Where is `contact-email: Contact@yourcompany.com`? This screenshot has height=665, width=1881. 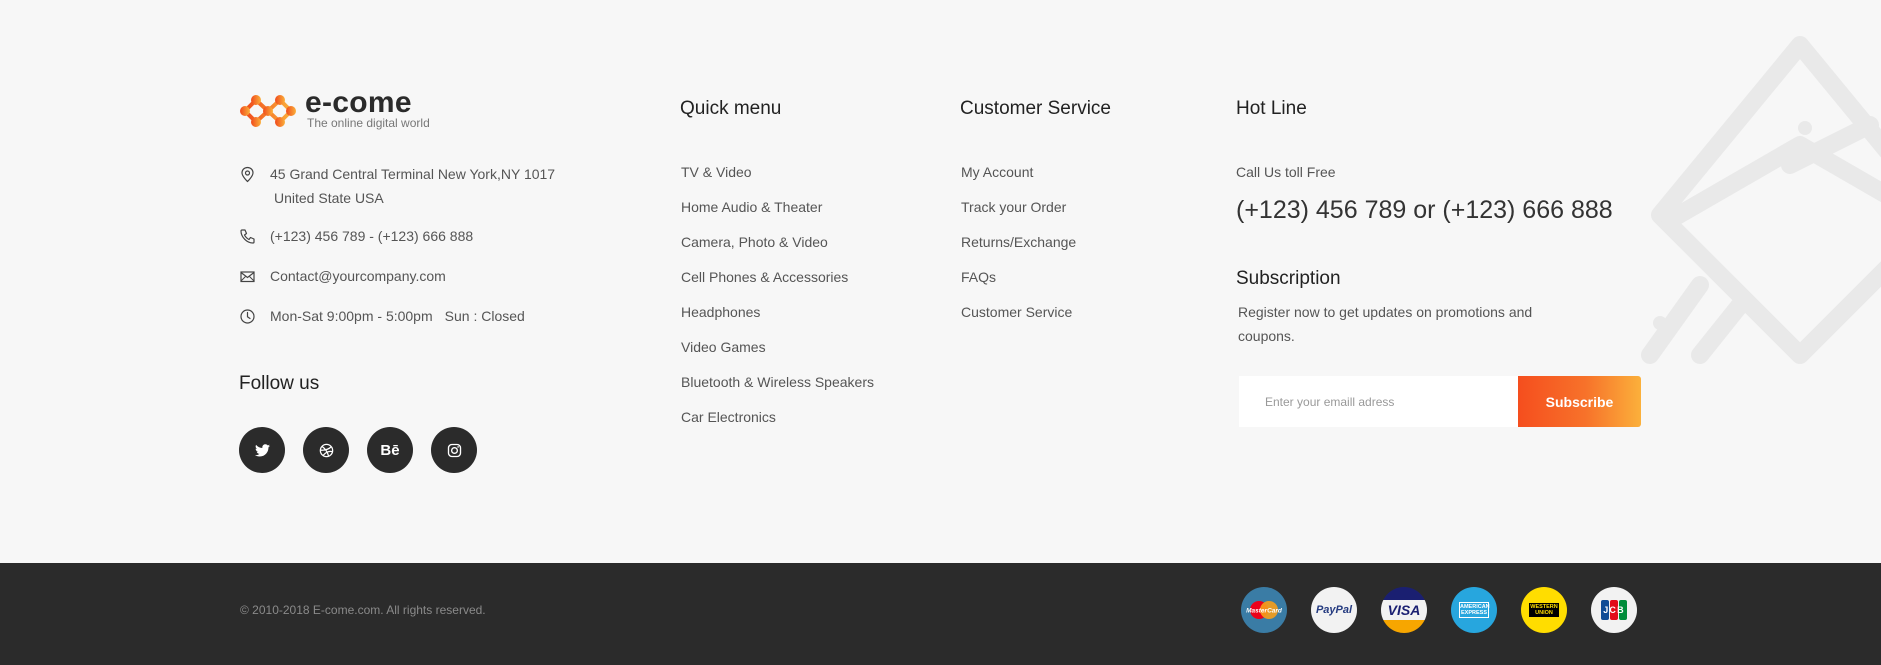 contact-email: Contact@yourcompany.com is located at coordinates (439, 276).